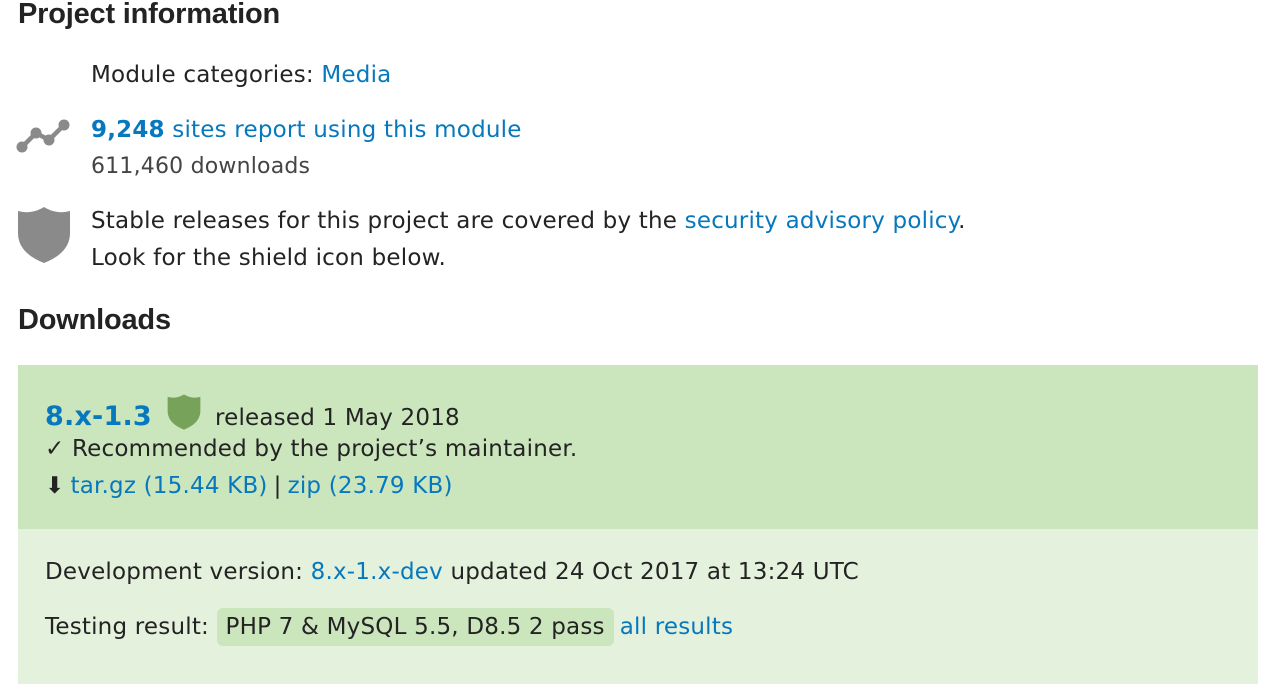 The width and height of the screenshot is (1270, 692). Describe the element at coordinates (343, 130) in the screenshot. I see `usage-text: sites report using this module` at that location.